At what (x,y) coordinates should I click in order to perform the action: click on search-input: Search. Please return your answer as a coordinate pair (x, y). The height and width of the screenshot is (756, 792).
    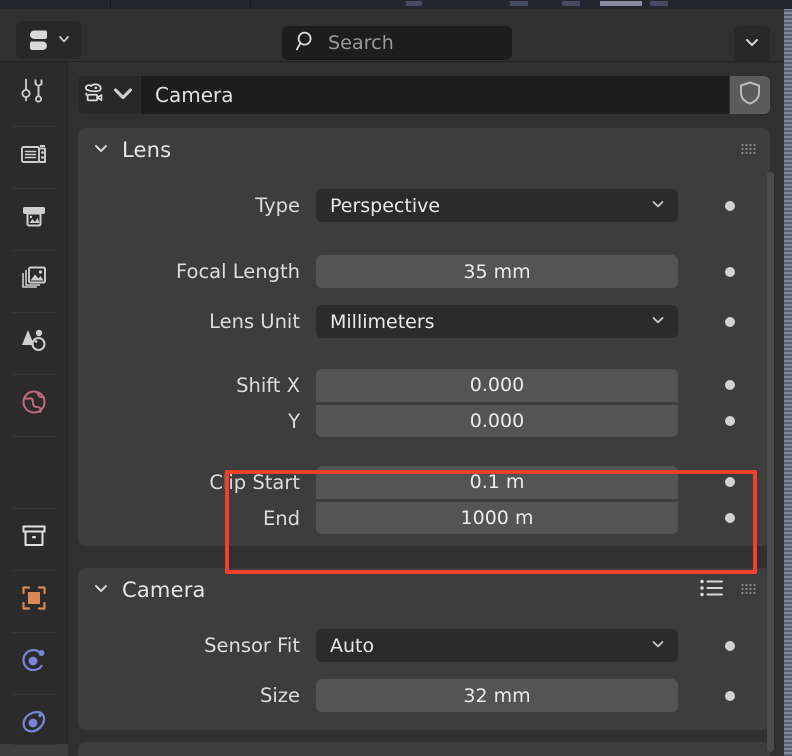
    Looking at the image, I should click on (397, 43).